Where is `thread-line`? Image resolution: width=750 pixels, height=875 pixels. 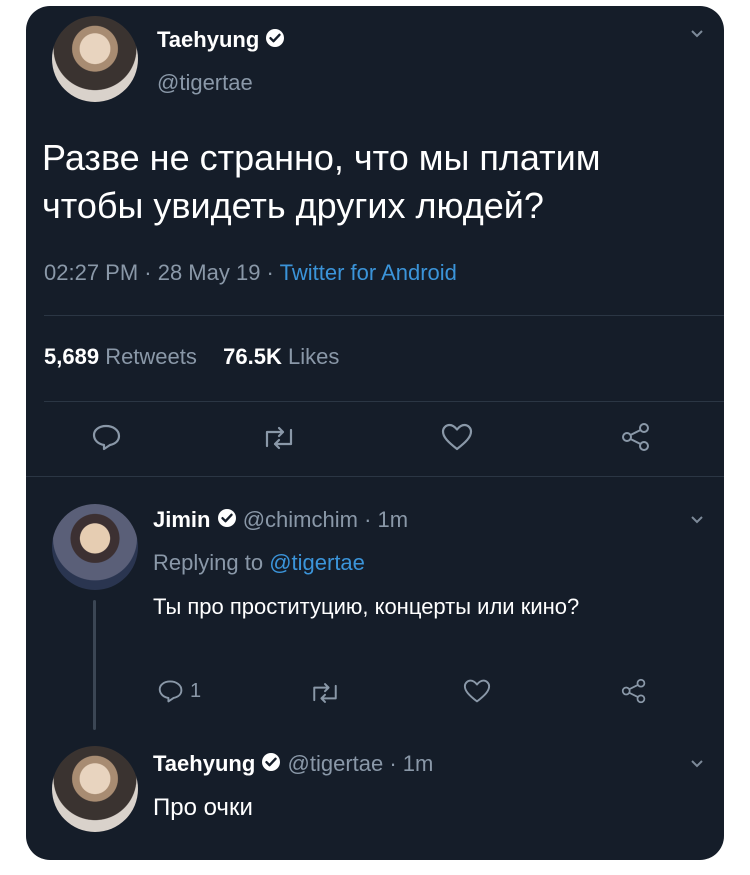
thread-line is located at coordinates (94, 665).